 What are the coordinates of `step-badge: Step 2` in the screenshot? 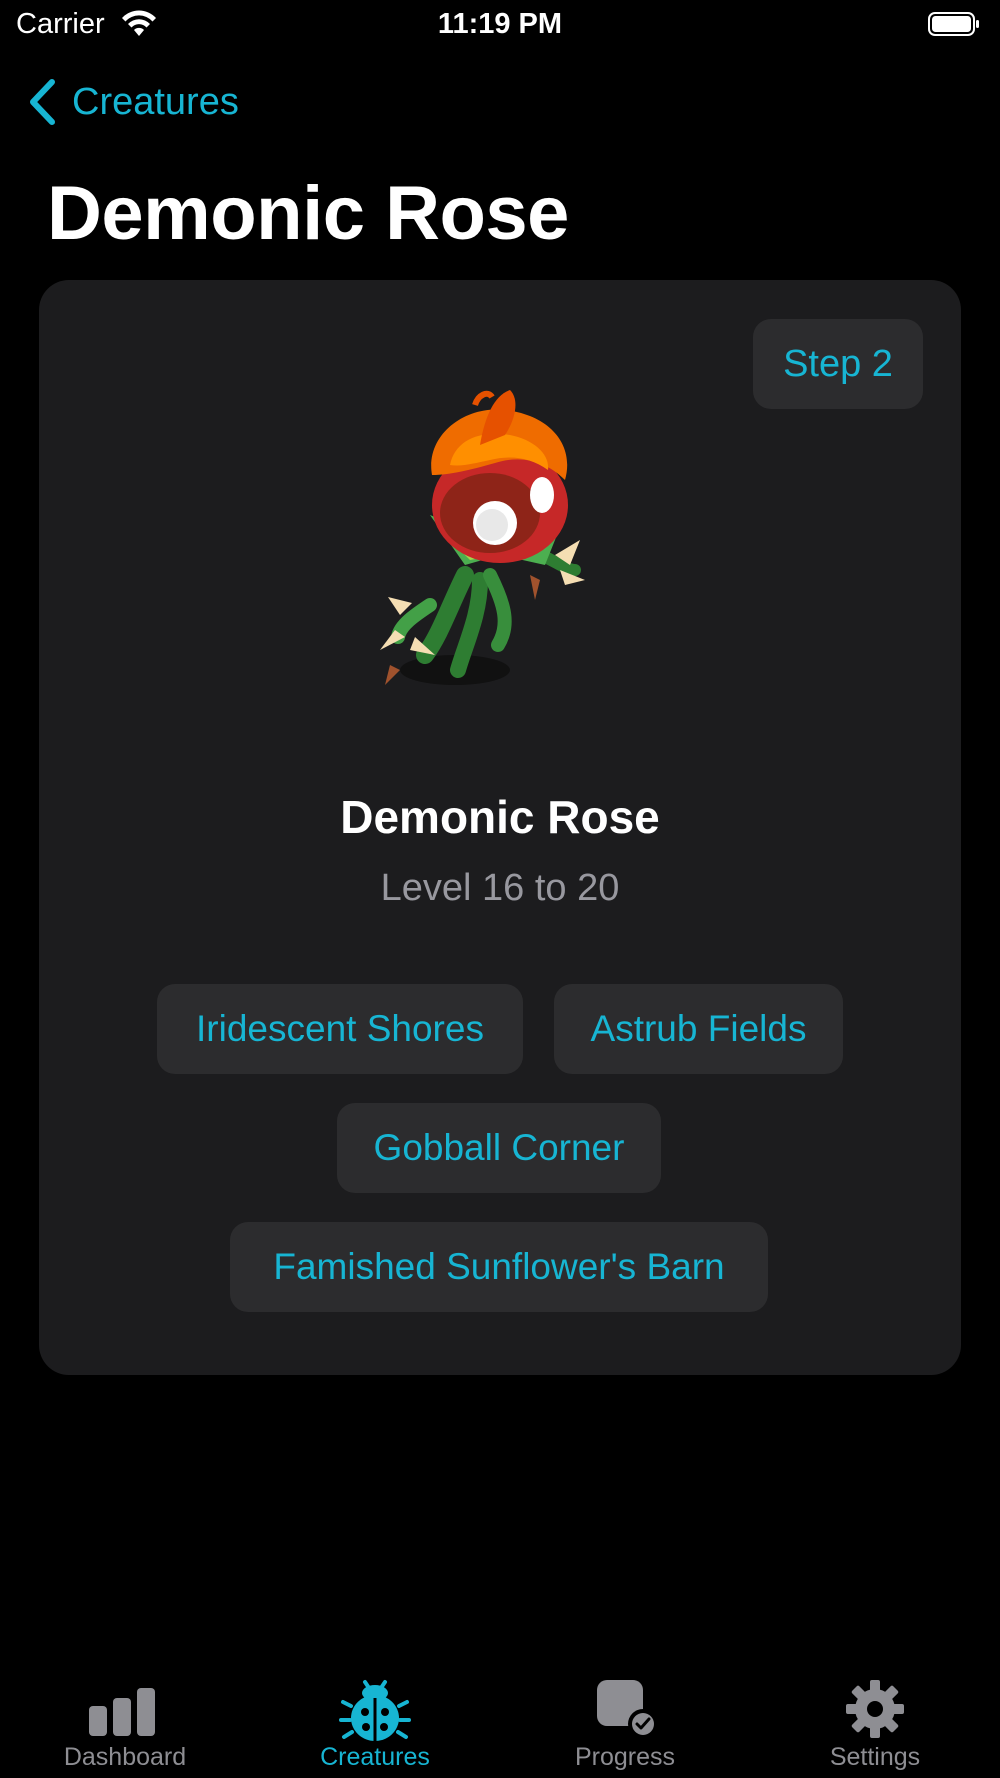 It's located at (838, 364).